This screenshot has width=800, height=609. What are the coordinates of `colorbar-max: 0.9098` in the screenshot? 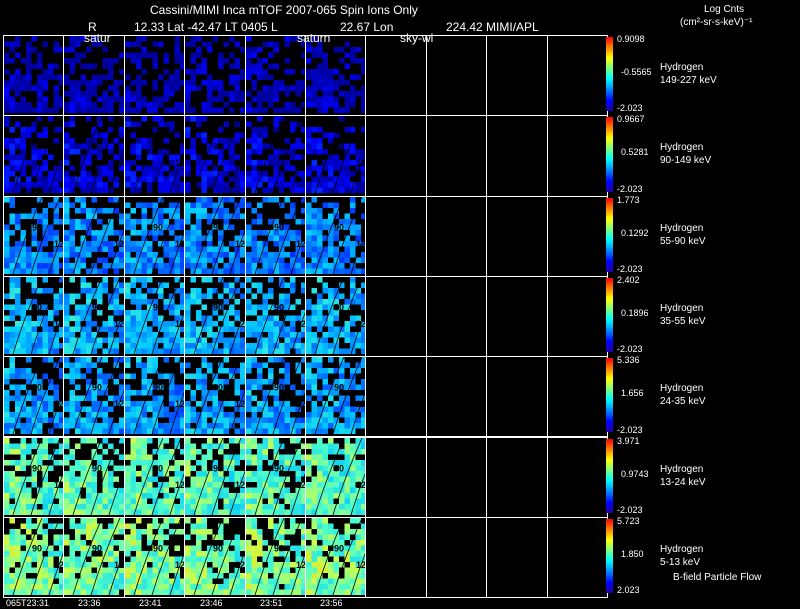 It's located at (631, 39).